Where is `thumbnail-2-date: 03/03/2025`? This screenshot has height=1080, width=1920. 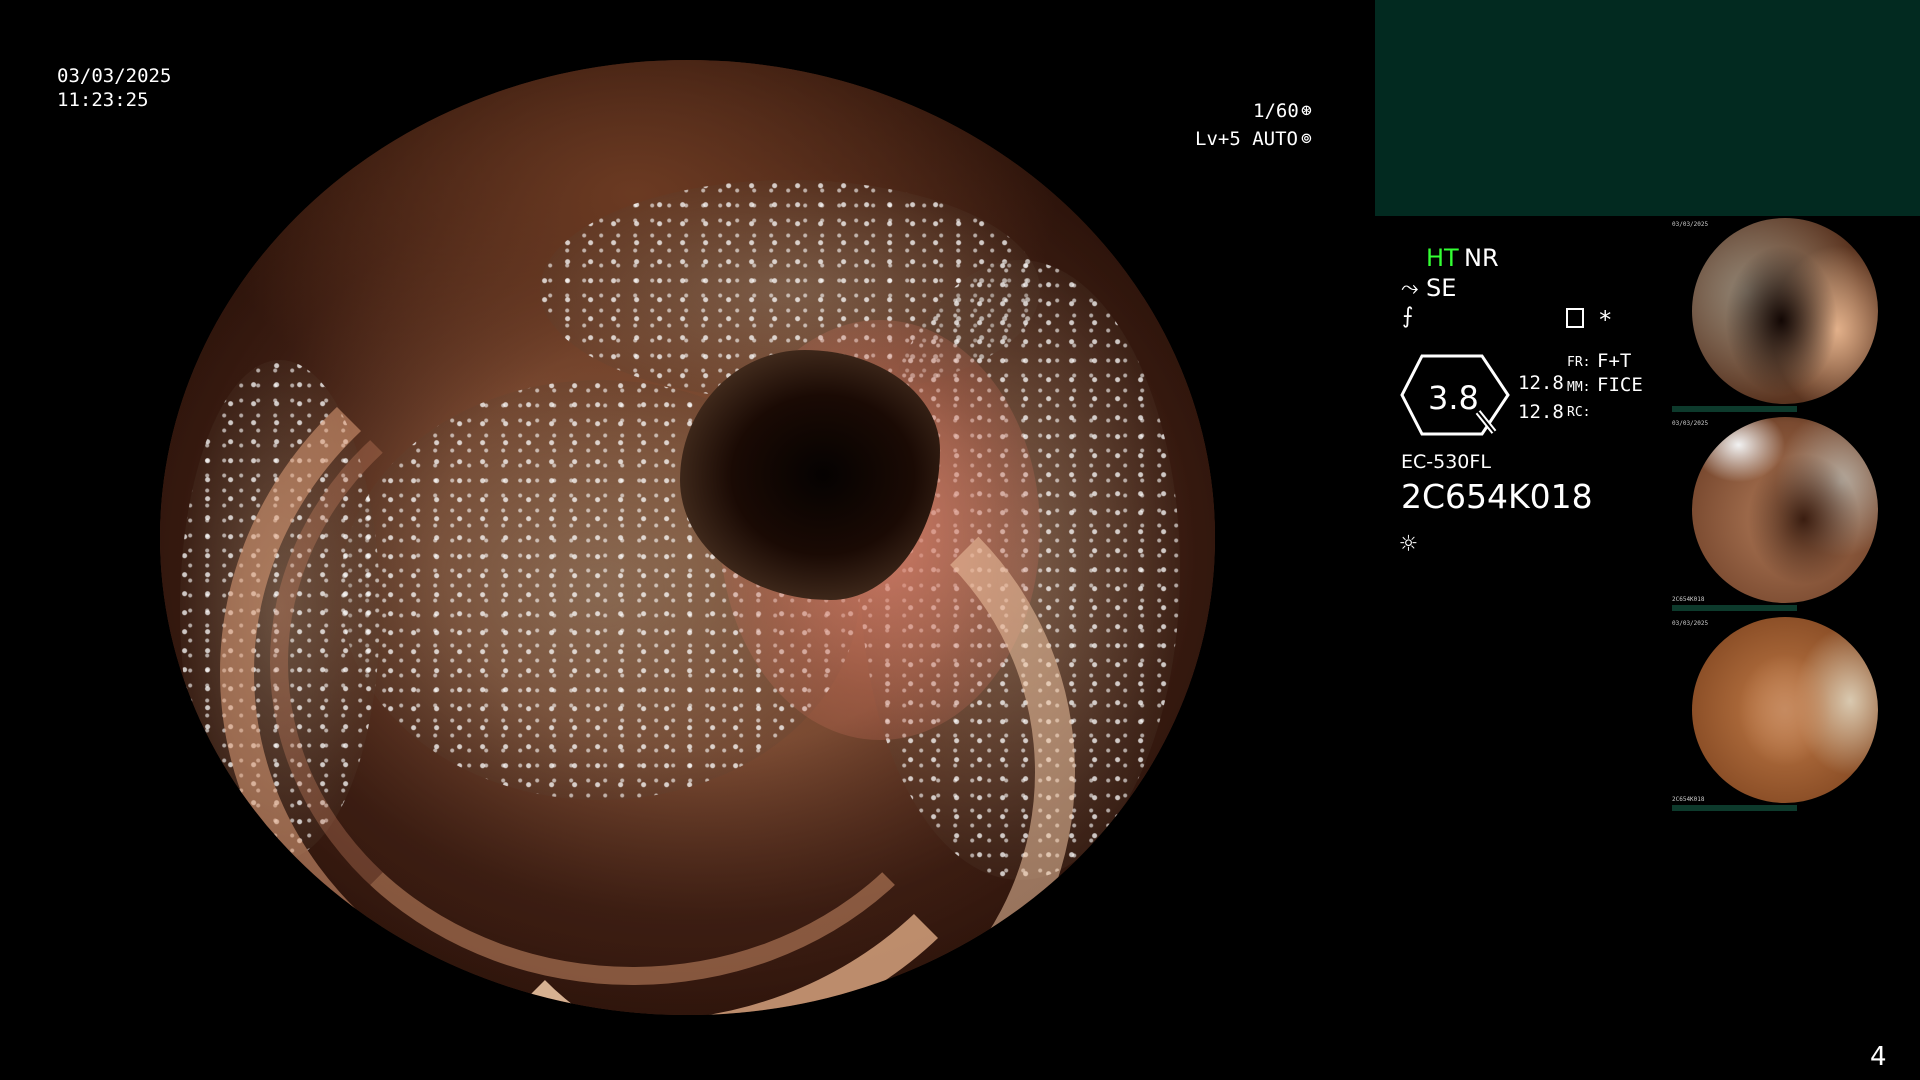 thumbnail-2-date: 03/03/2025 is located at coordinates (1690, 423).